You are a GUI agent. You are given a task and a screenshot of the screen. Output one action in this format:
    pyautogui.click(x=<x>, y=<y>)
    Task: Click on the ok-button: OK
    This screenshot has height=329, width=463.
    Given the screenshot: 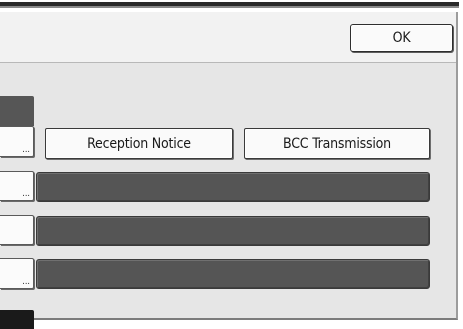 What is the action you would take?
    pyautogui.click(x=401, y=38)
    